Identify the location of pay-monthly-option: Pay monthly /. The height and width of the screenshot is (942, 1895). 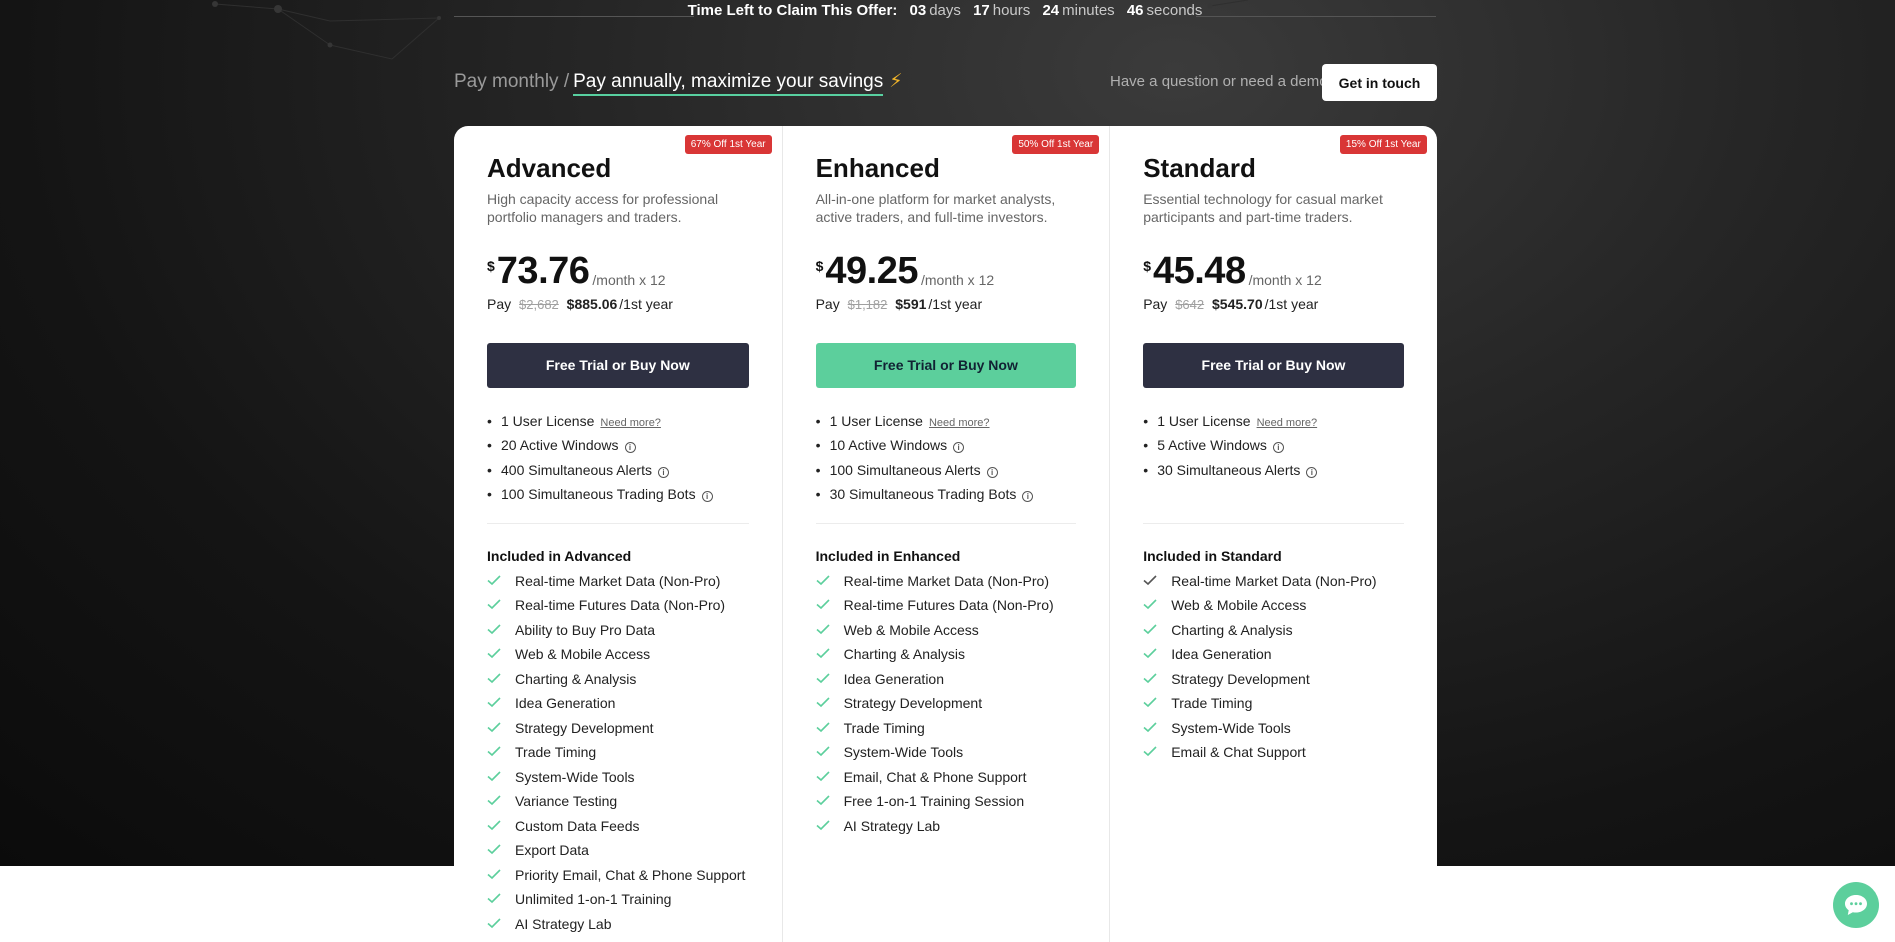
(511, 81).